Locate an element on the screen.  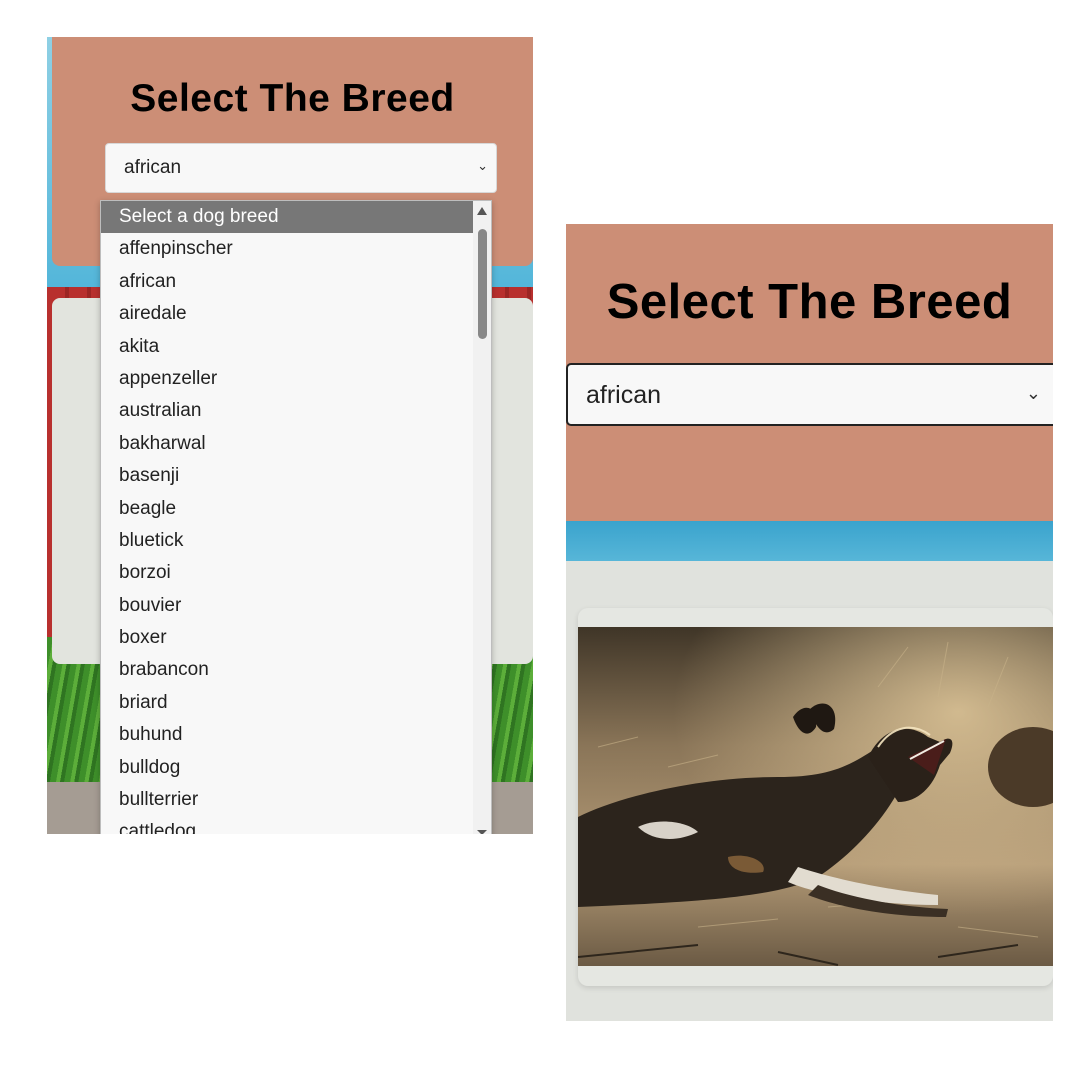
dropdown-option: boxer is located at coordinates (287, 638).